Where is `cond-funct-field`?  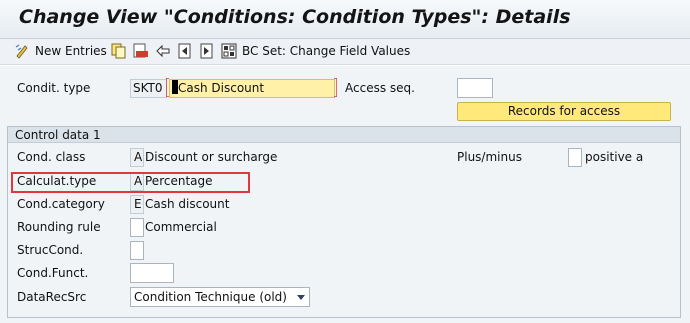
cond-funct-field is located at coordinates (152, 273).